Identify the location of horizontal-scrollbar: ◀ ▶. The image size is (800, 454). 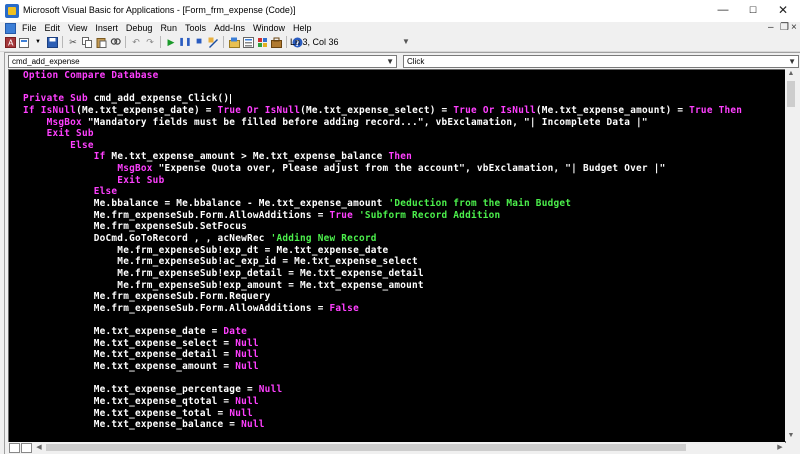
(396, 447).